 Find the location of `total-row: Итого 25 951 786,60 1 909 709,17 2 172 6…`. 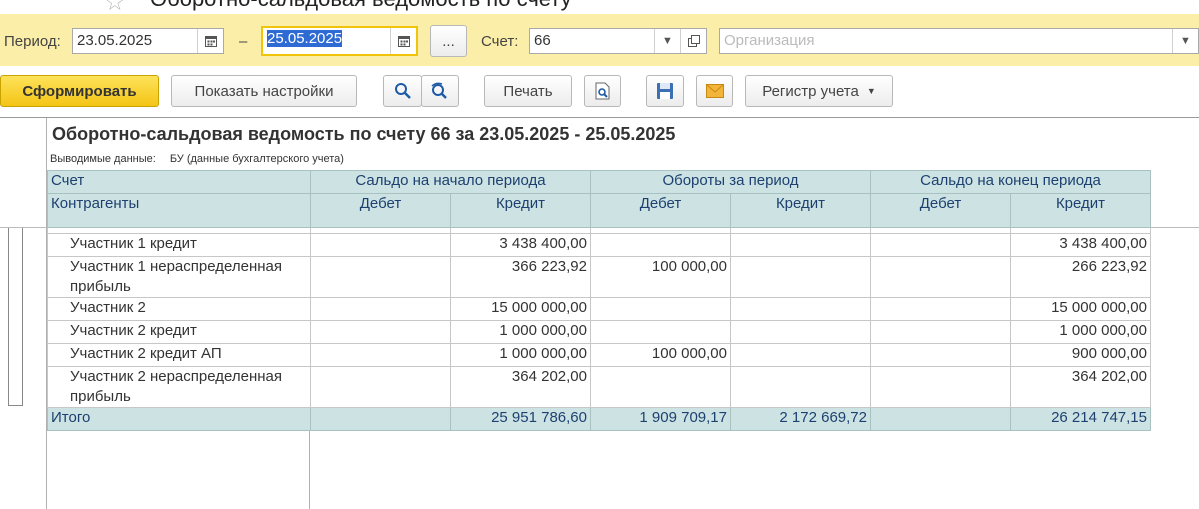

total-row: Итого 25 951 786,60 1 909 709,17 2 172 6… is located at coordinates (599, 419).